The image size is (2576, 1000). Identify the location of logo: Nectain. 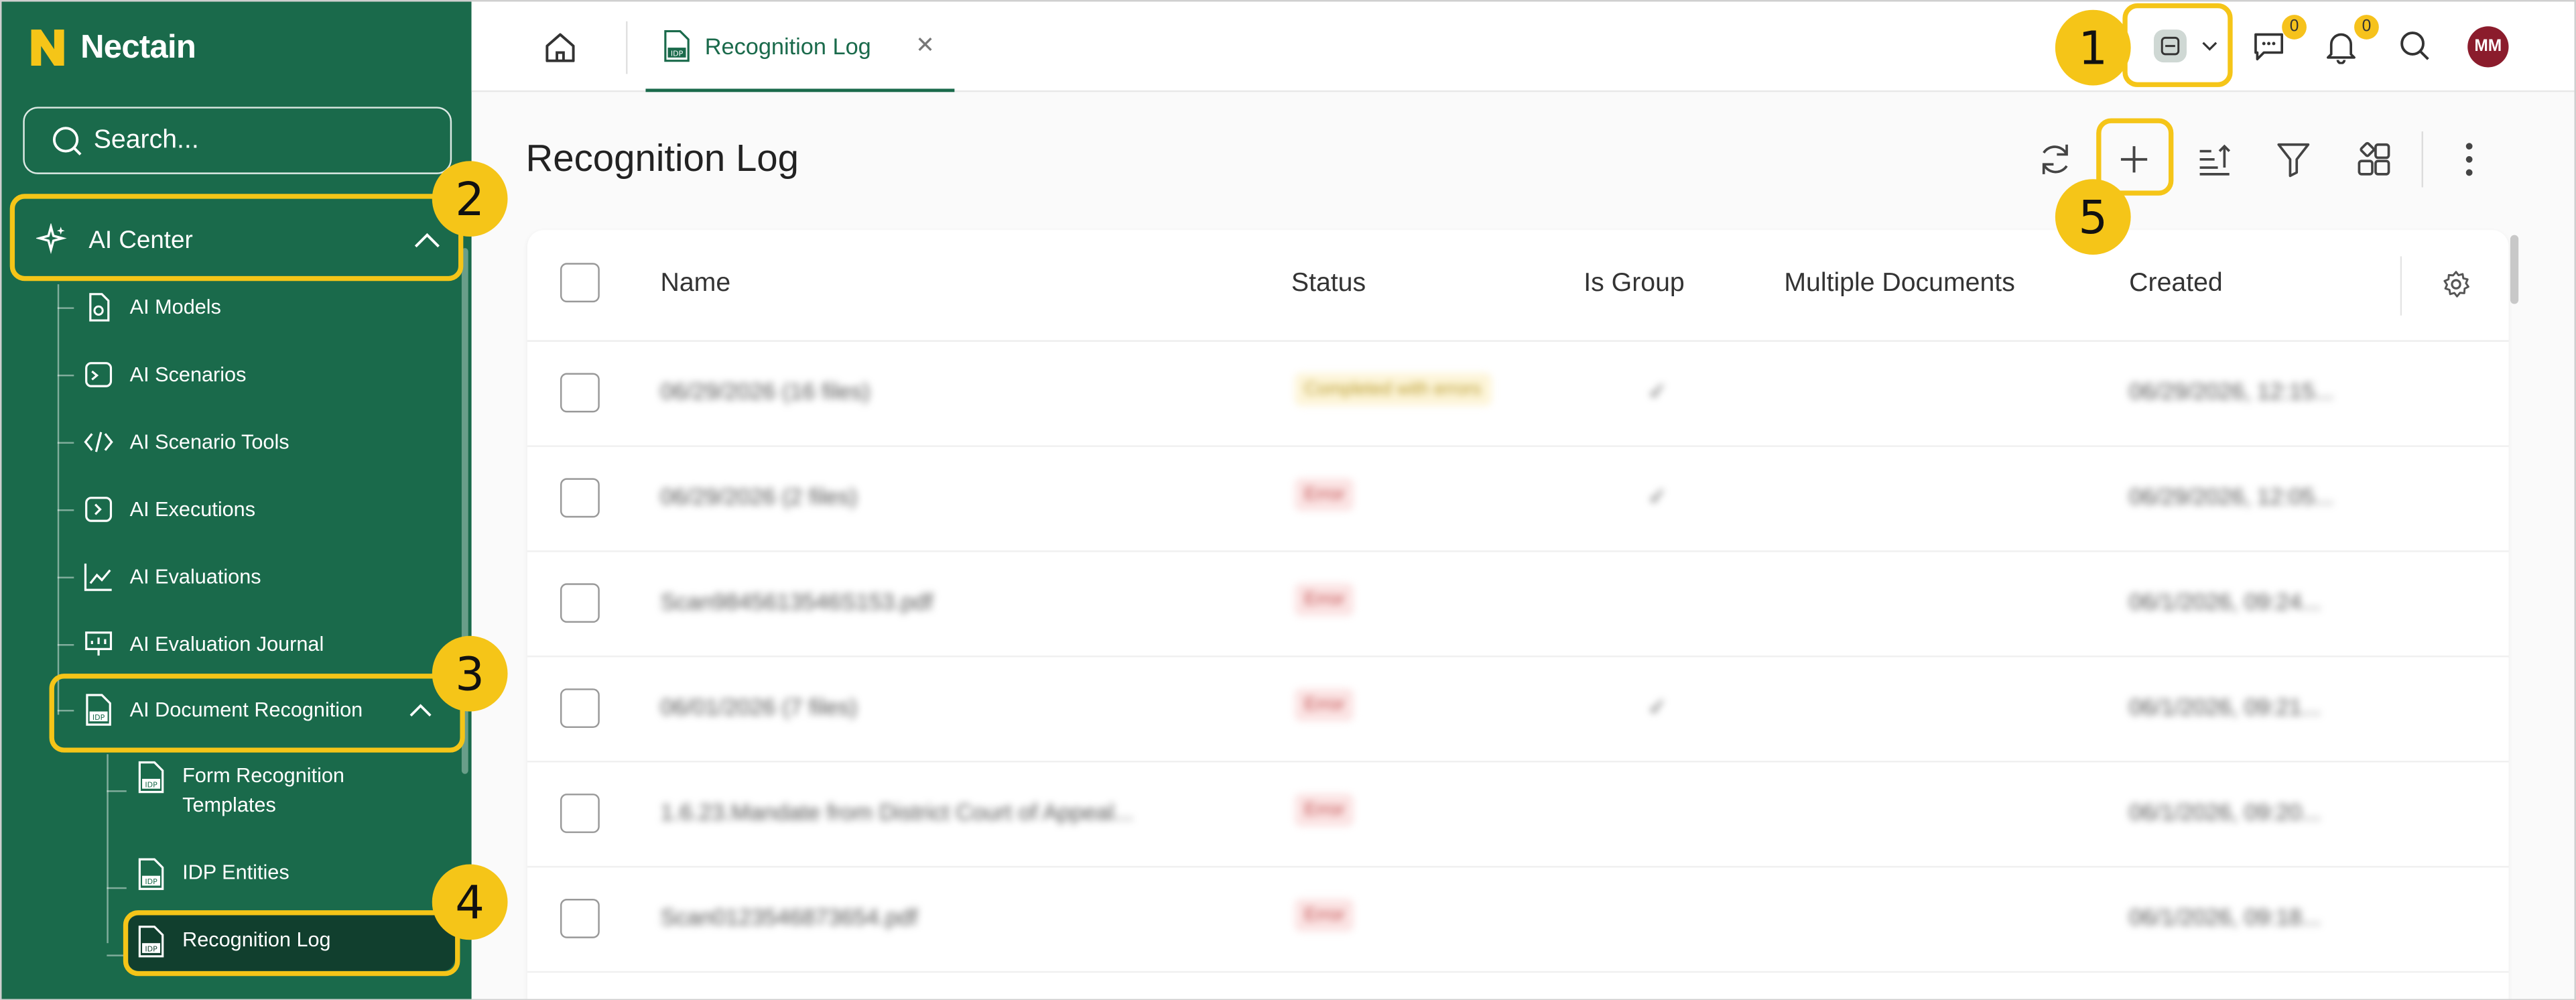
(112, 48).